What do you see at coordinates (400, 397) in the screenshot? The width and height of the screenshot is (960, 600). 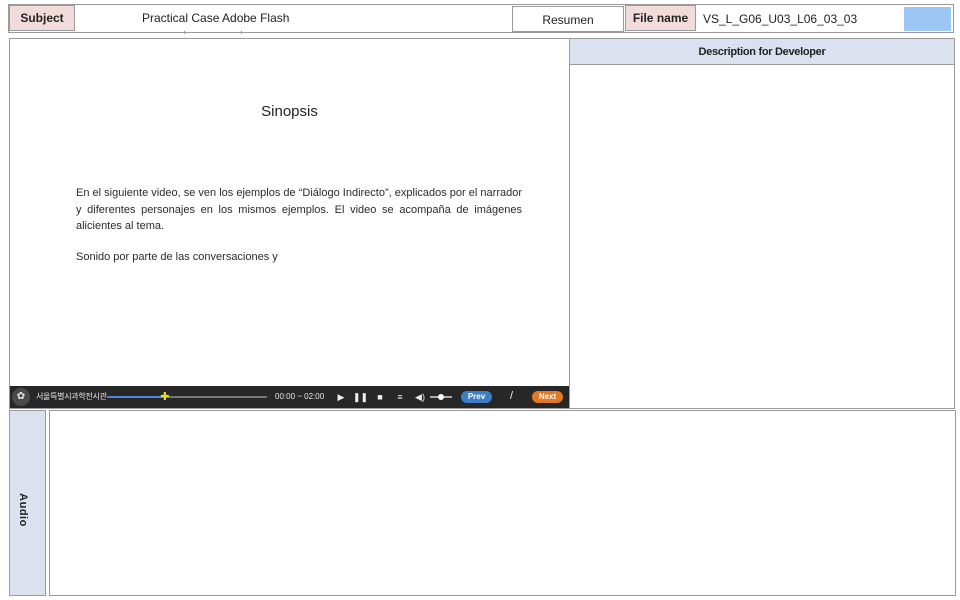 I see `menu-icon: ≡` at bounding box center [400, 397].